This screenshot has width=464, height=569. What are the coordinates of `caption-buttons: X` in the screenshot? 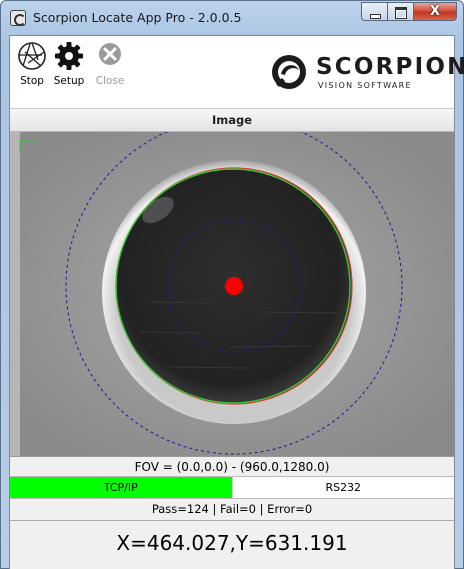 It's located at (409, 12).